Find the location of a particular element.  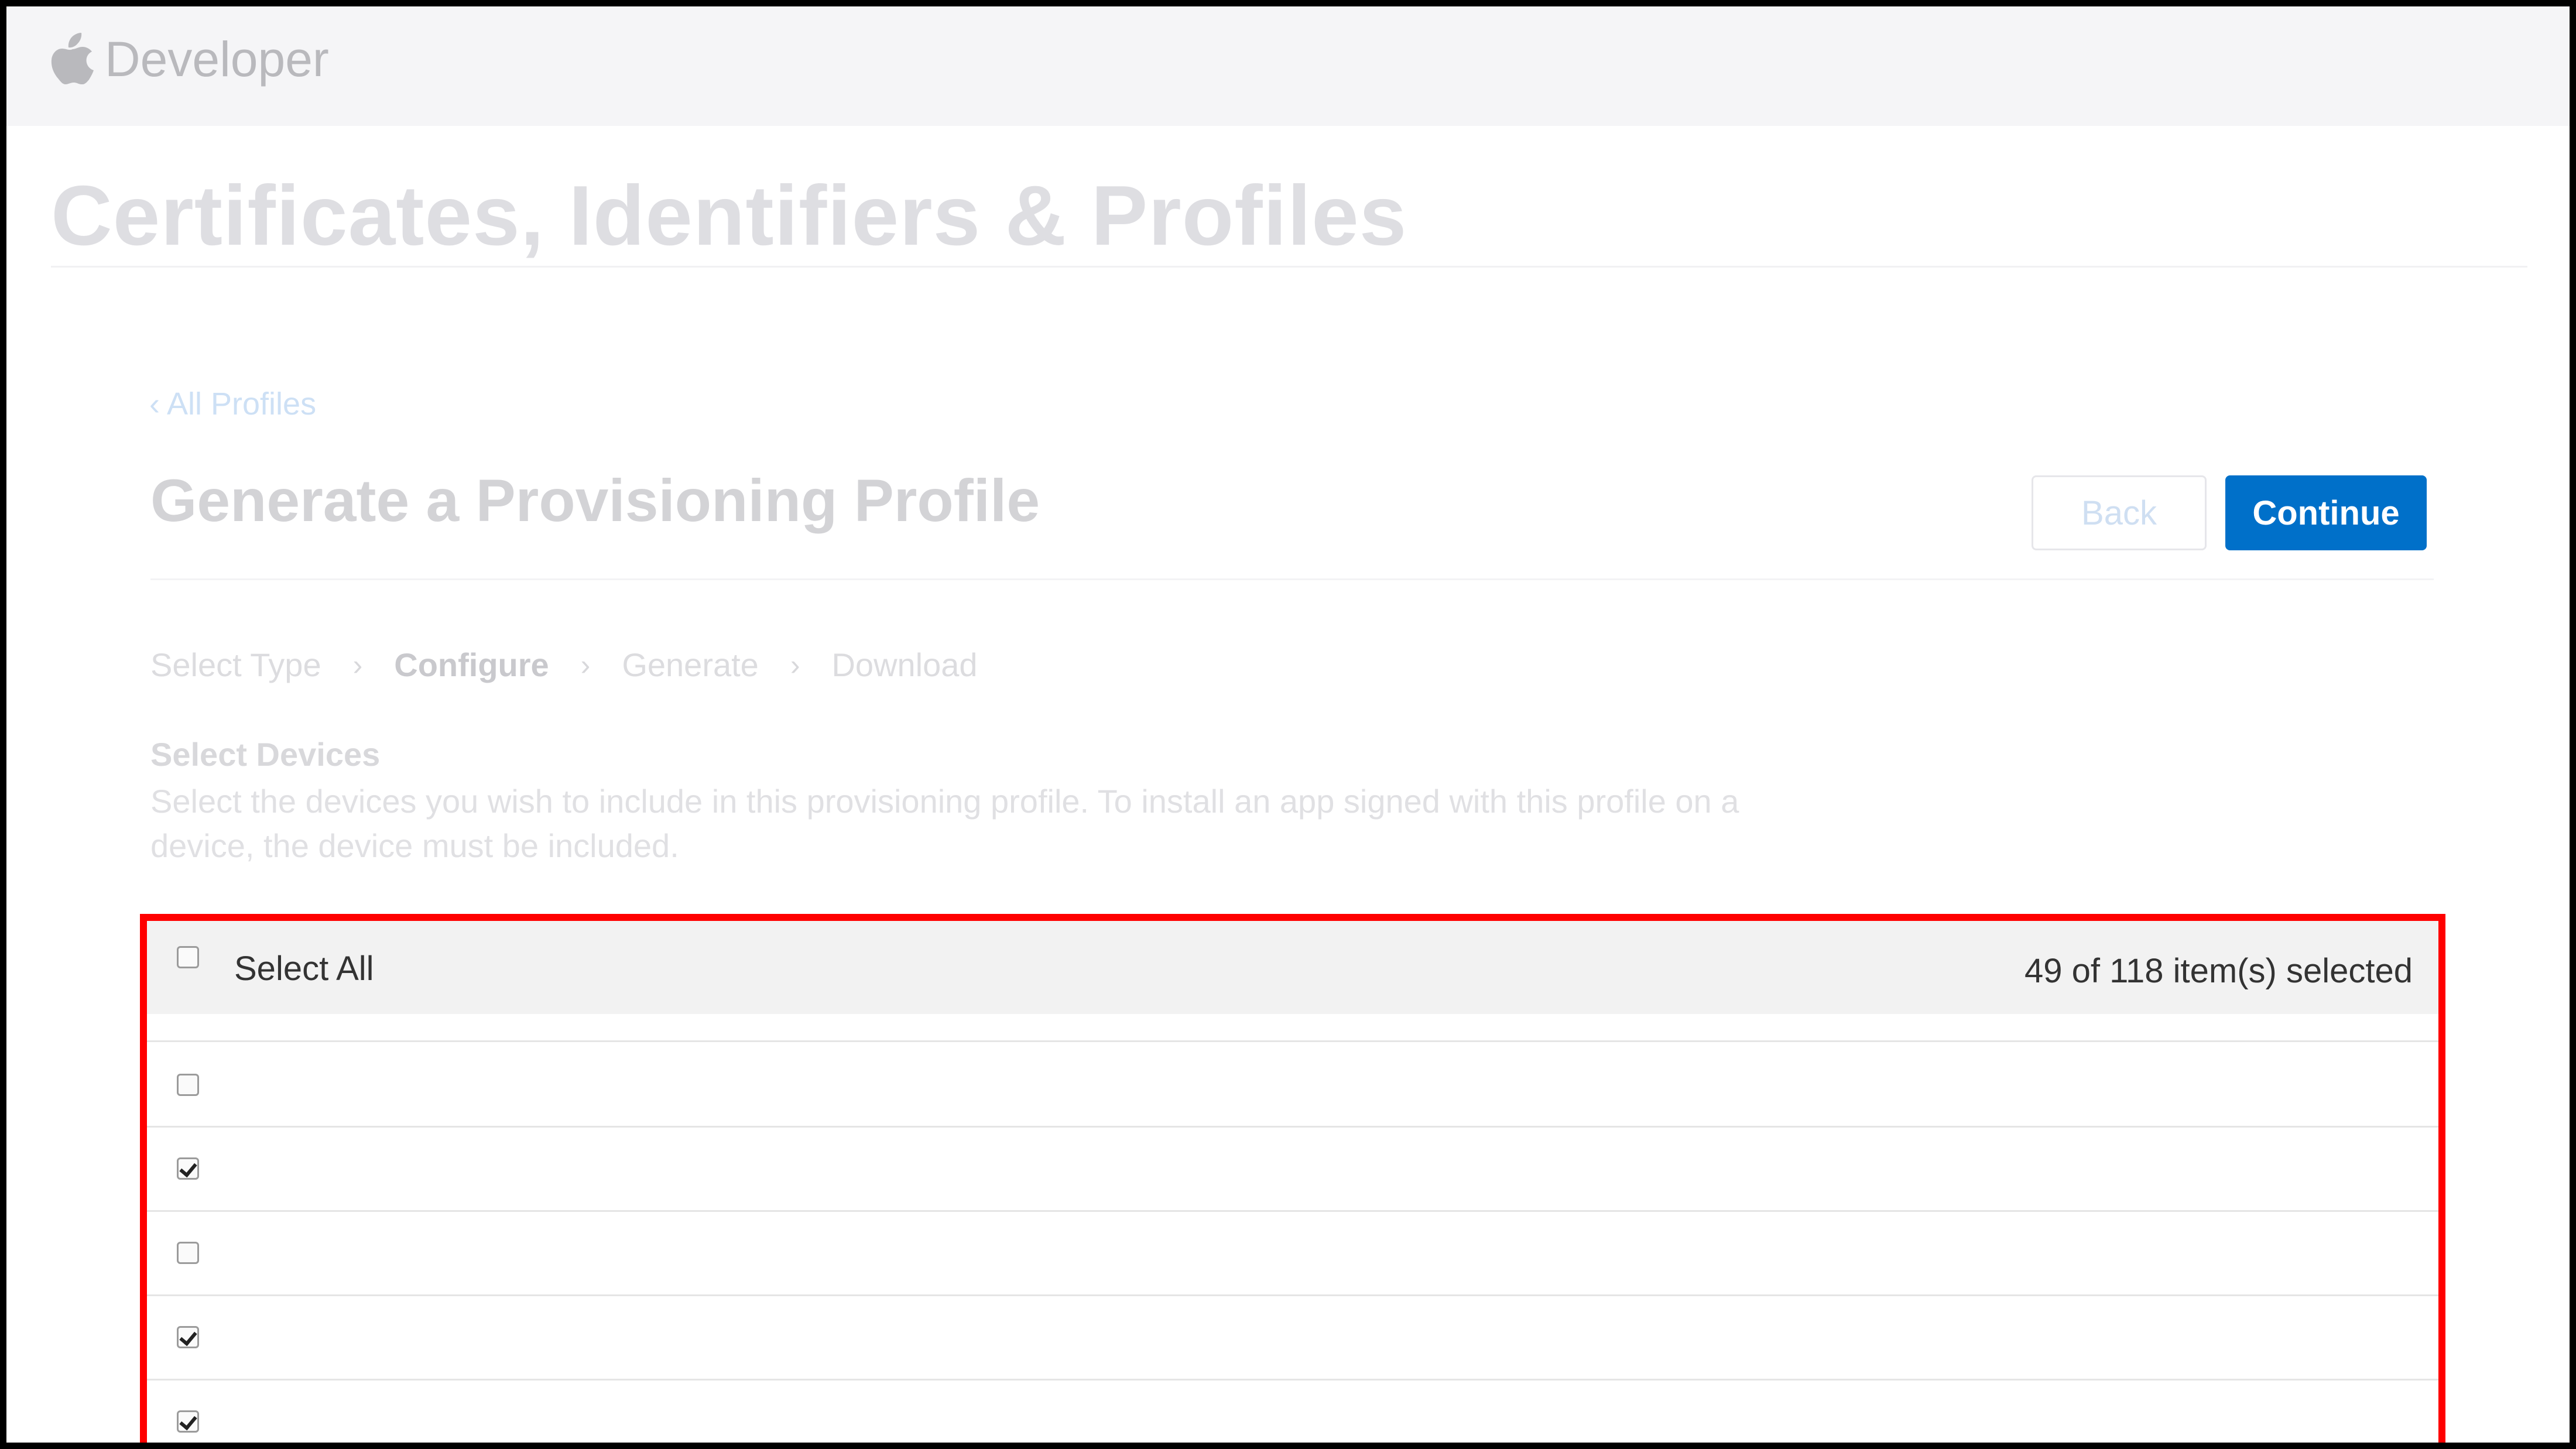

step-select-type: Select Type is located at coordinates (235, 664).